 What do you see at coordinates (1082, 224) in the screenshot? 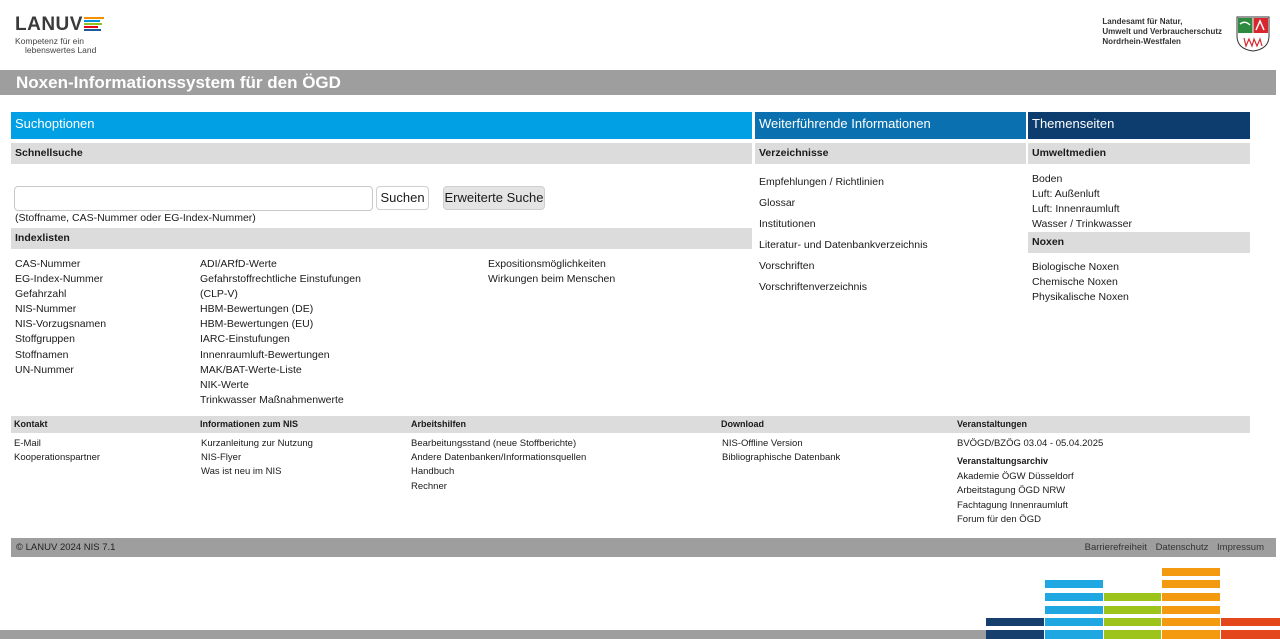
I see `theme-link: Wasser / Trinkwasser` at bounding box center [1082, 224].